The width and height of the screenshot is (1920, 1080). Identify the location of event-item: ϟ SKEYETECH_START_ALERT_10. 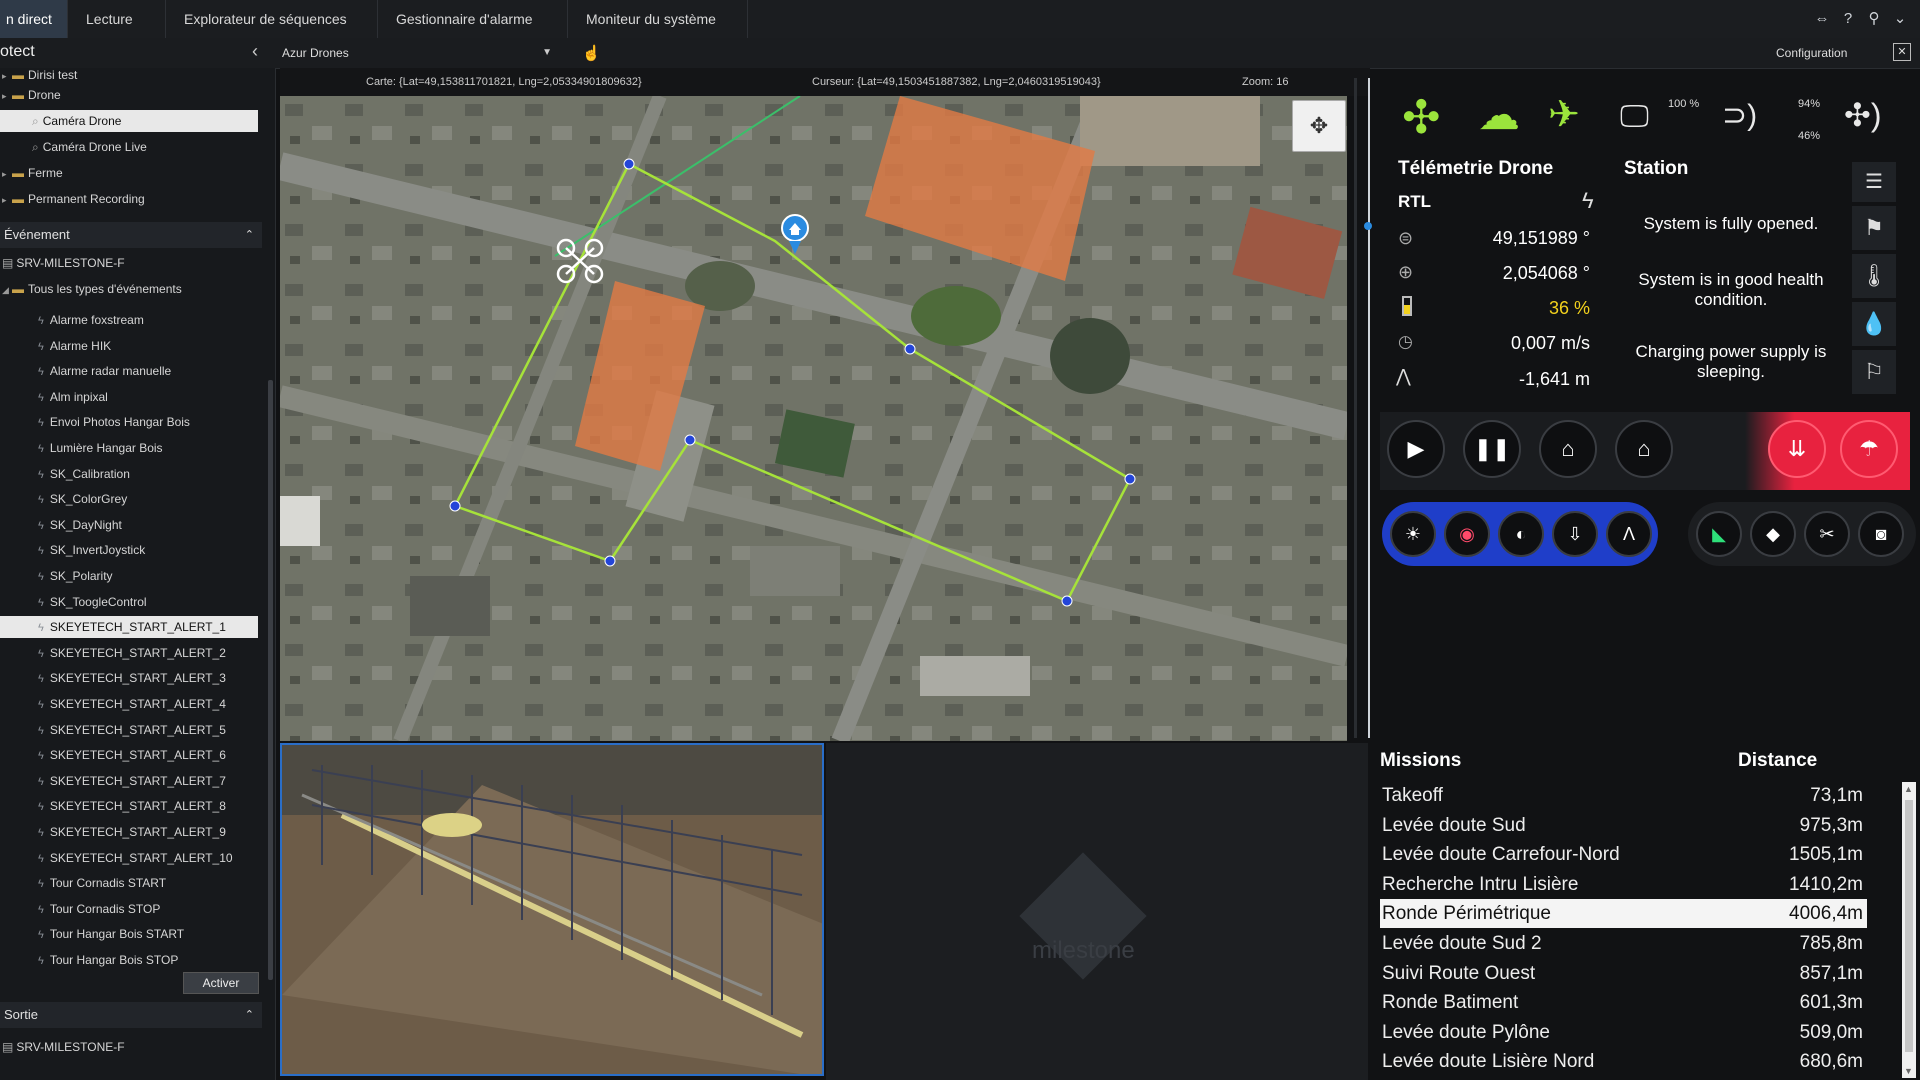
(116, 858).